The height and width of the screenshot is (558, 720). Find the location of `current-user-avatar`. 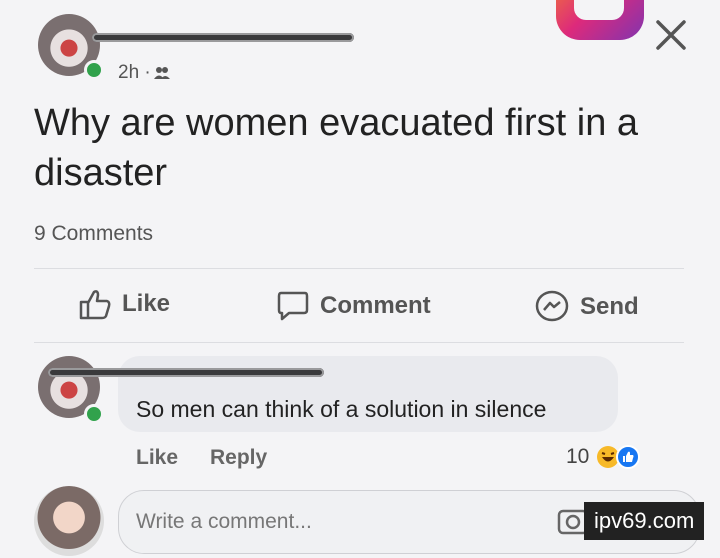

current-user-avatar is located at coordinates (69, 521).